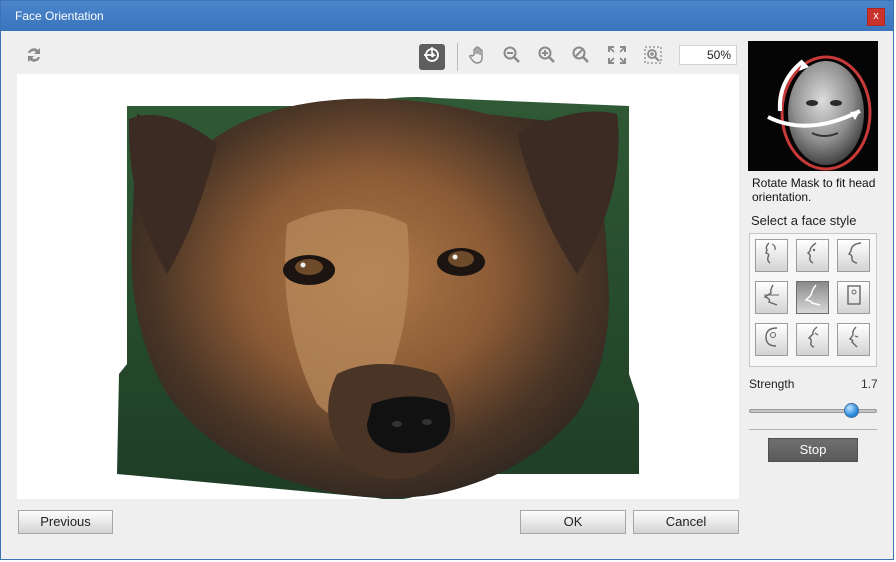  I want to click on rotate-mask-icon, so click(432, 57).